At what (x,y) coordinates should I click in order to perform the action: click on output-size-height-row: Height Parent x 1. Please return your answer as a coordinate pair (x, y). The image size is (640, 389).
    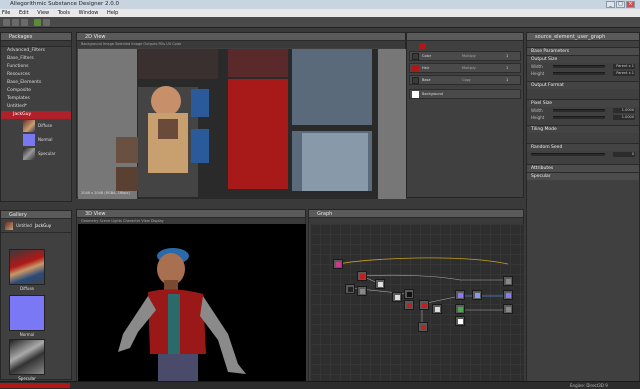
    Looking at the image, I should click on (583, 73).